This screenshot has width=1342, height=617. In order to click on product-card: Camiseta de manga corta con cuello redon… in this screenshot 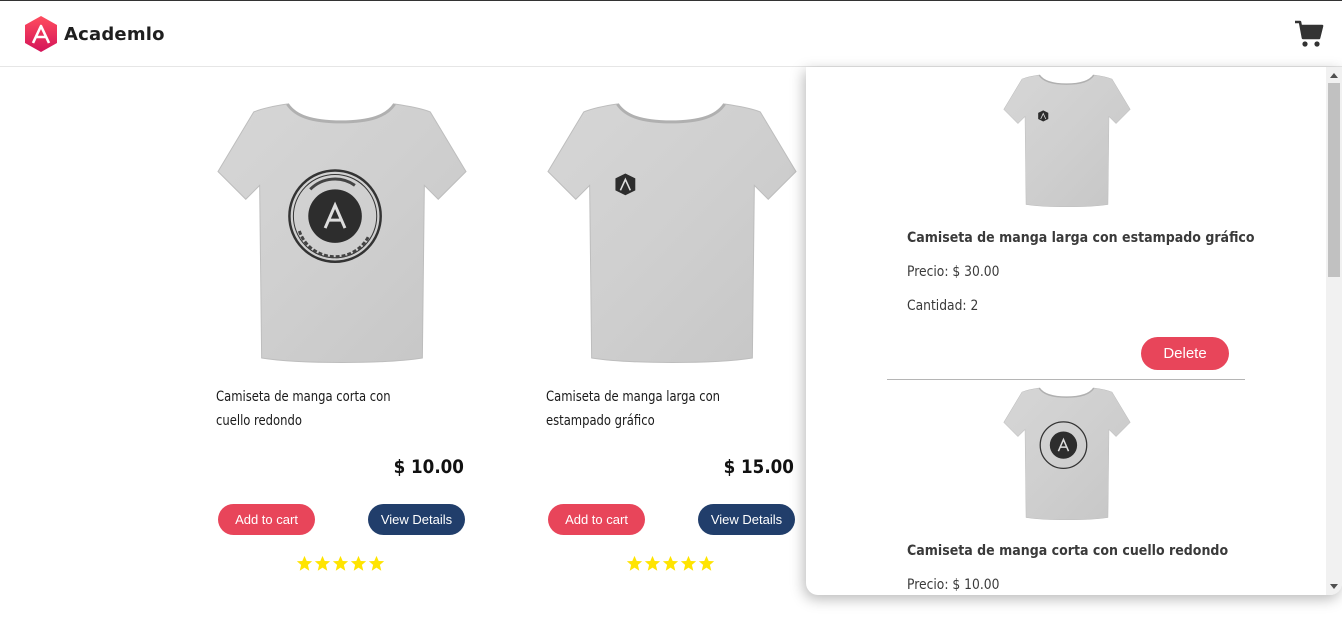, I will do `click(342, 341)`.